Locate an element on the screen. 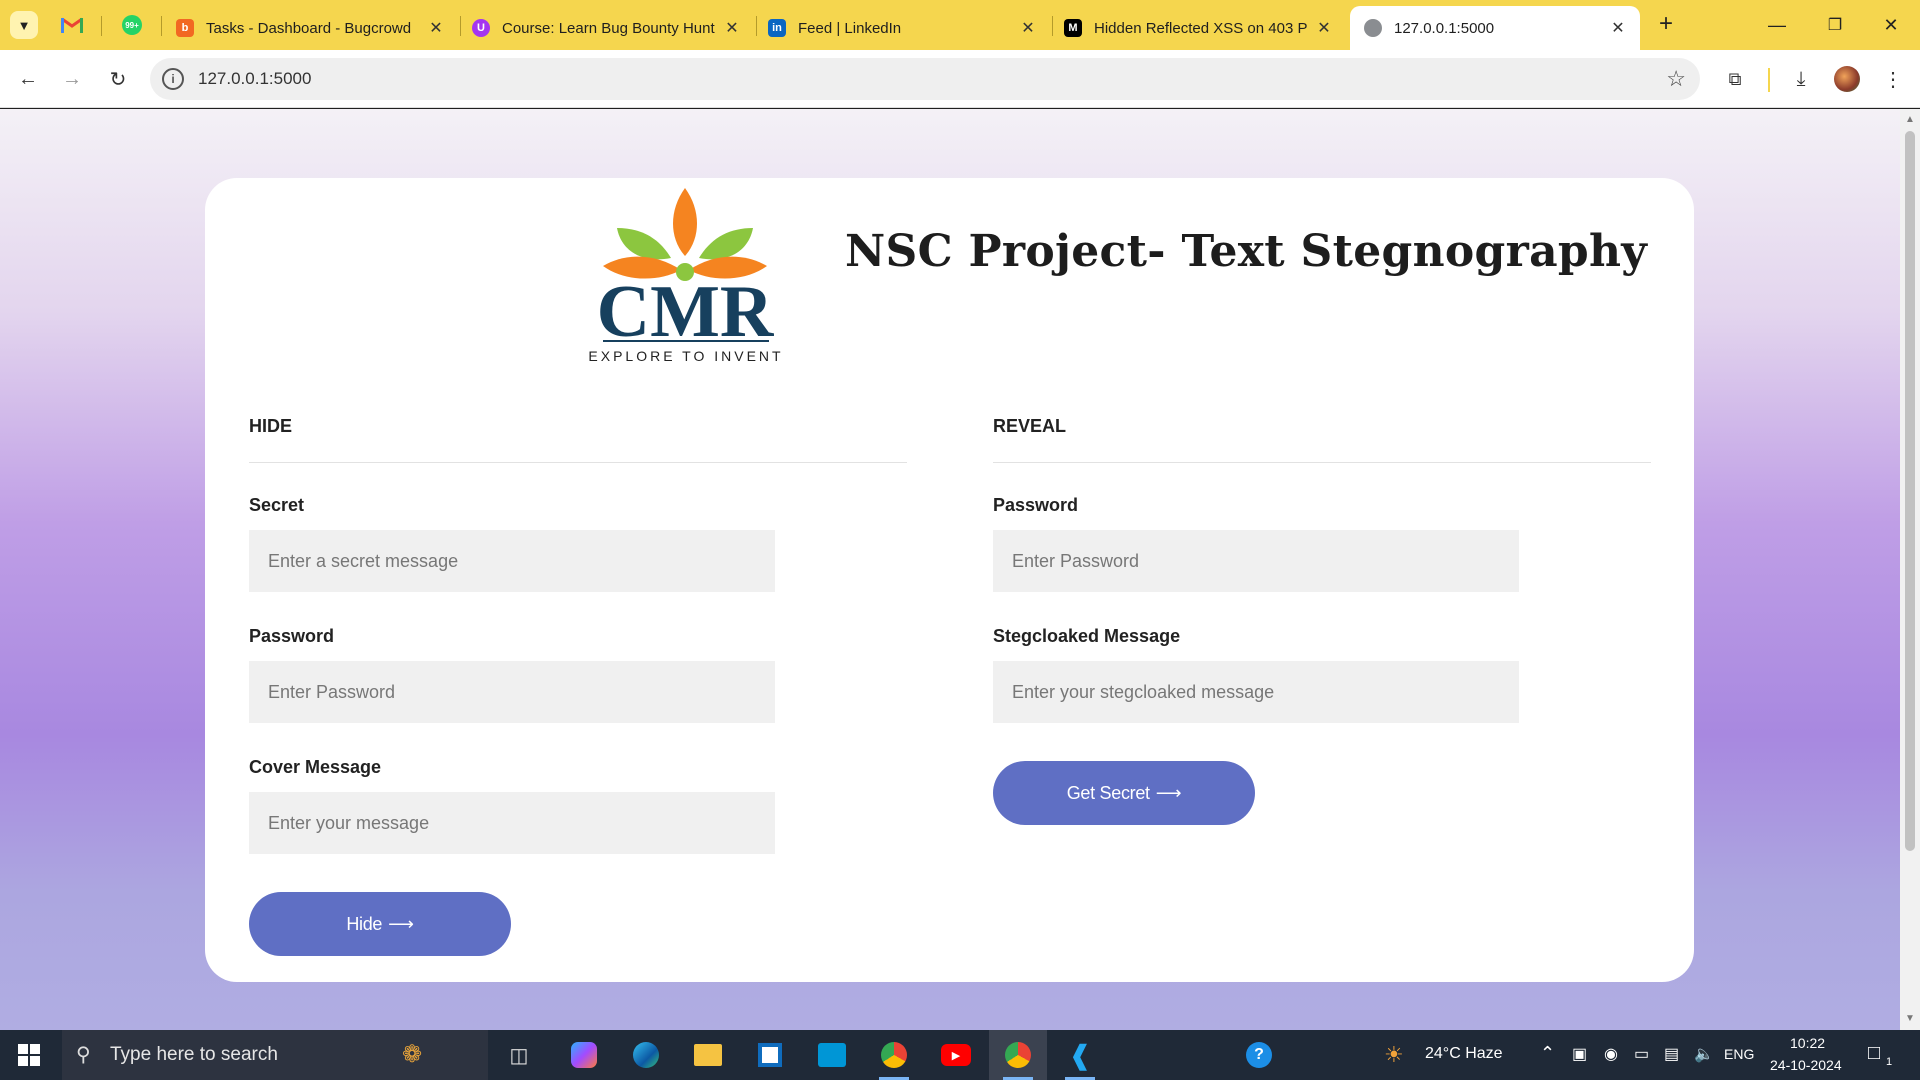  youtube-button: ▶ is located at coordinates (956, 1055).